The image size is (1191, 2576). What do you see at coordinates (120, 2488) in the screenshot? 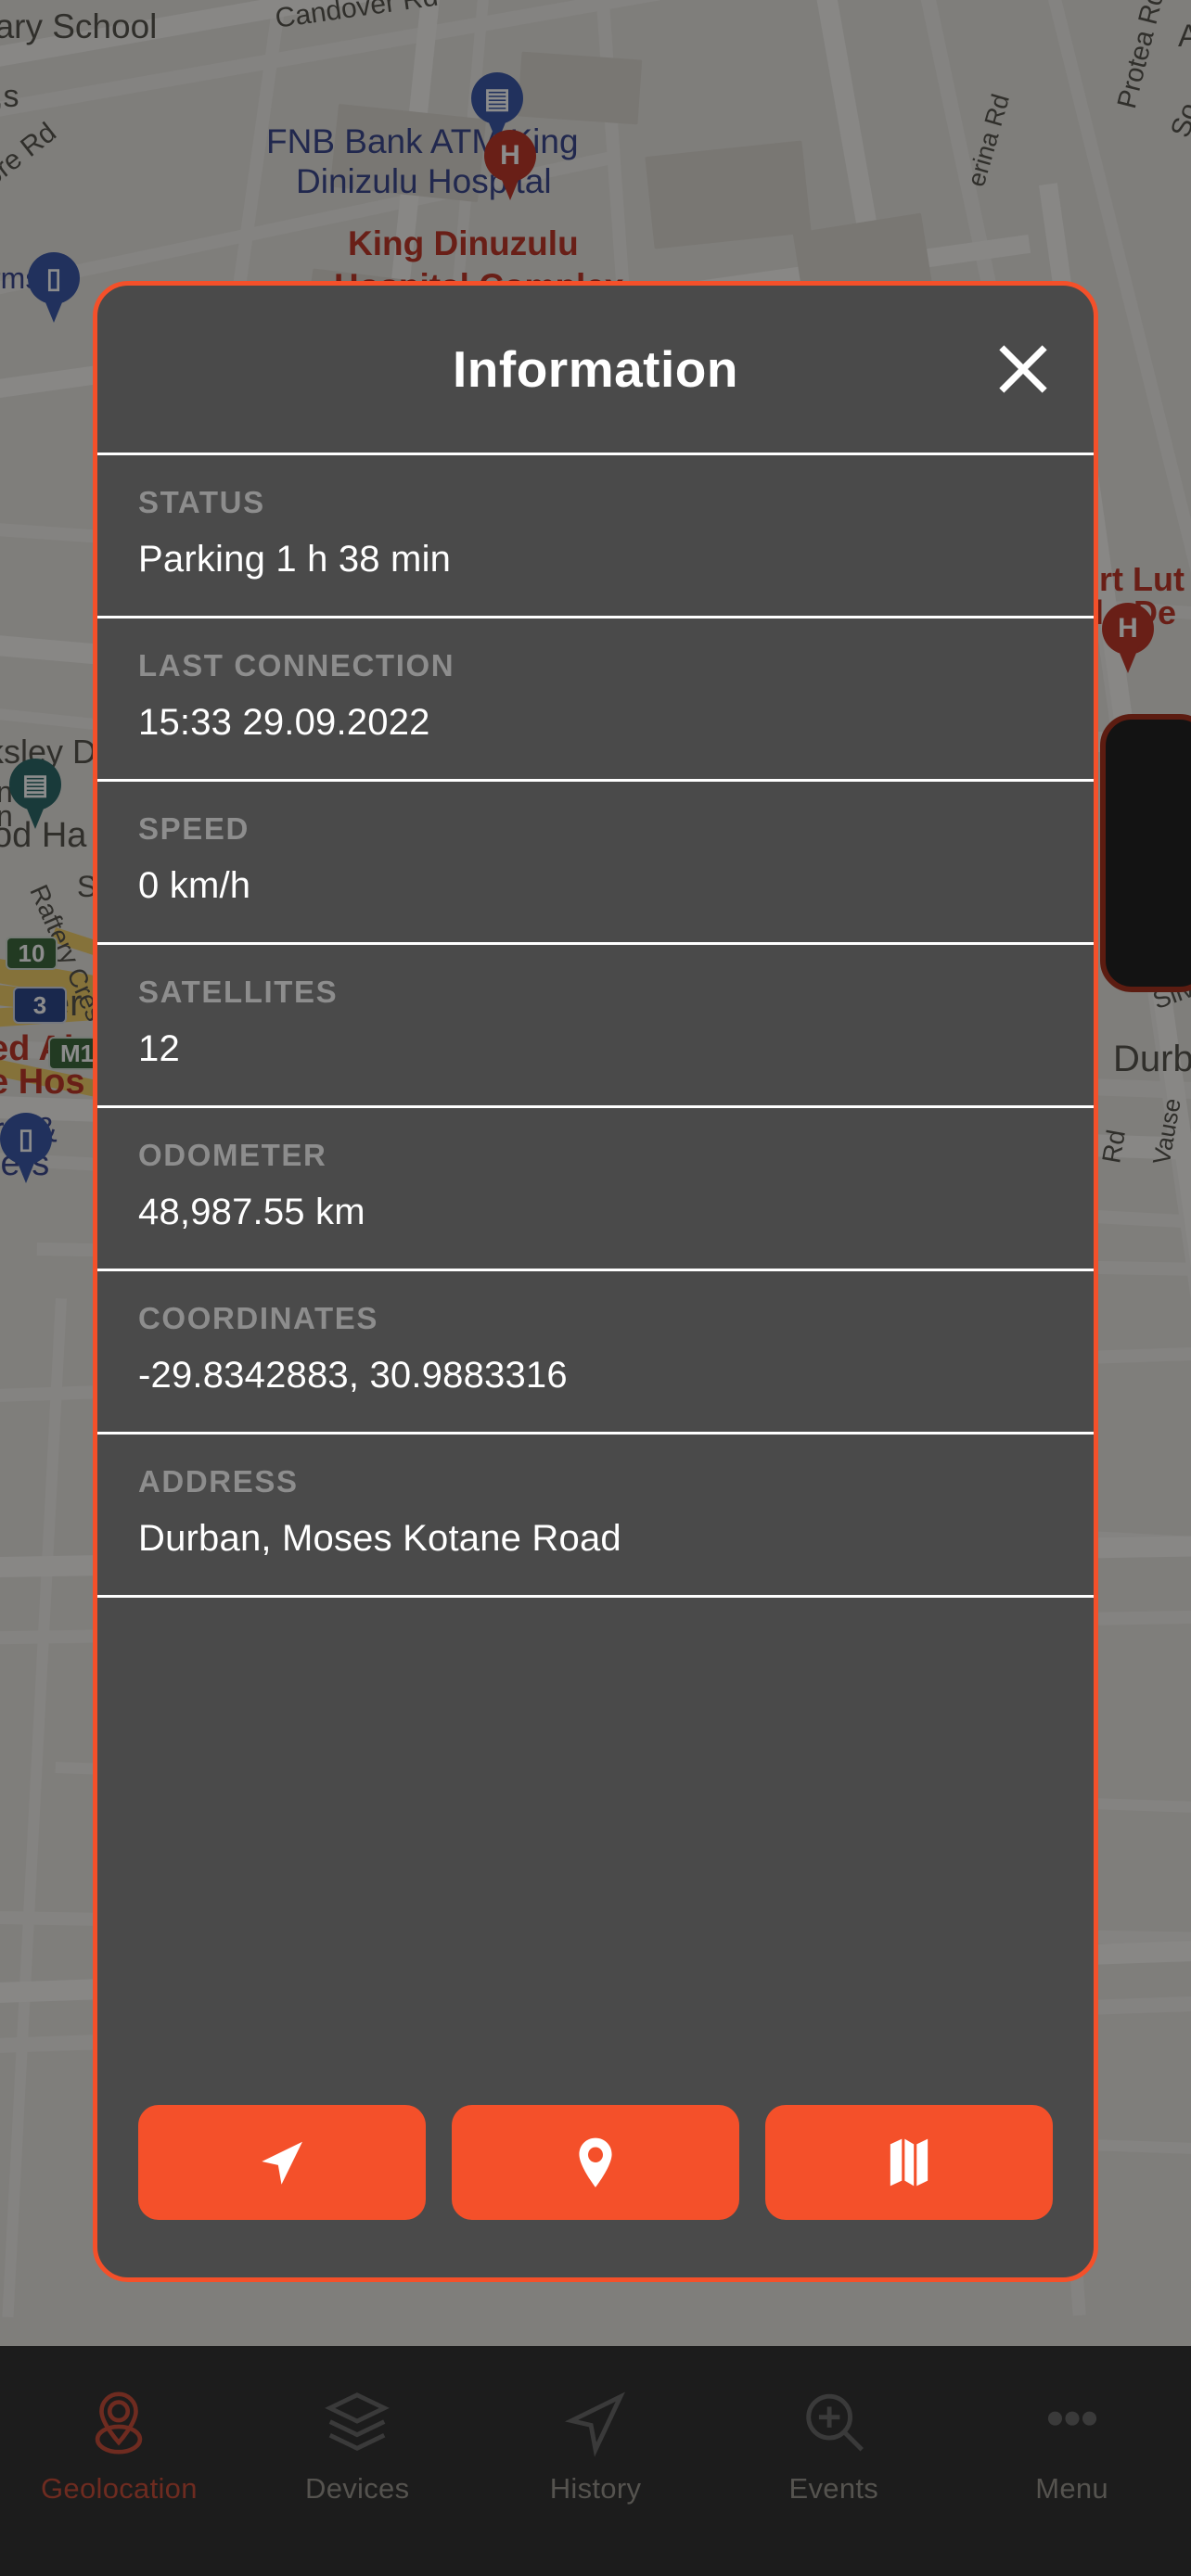
I see `tab-label: Geolocation` at bounding box center [120, 2488].